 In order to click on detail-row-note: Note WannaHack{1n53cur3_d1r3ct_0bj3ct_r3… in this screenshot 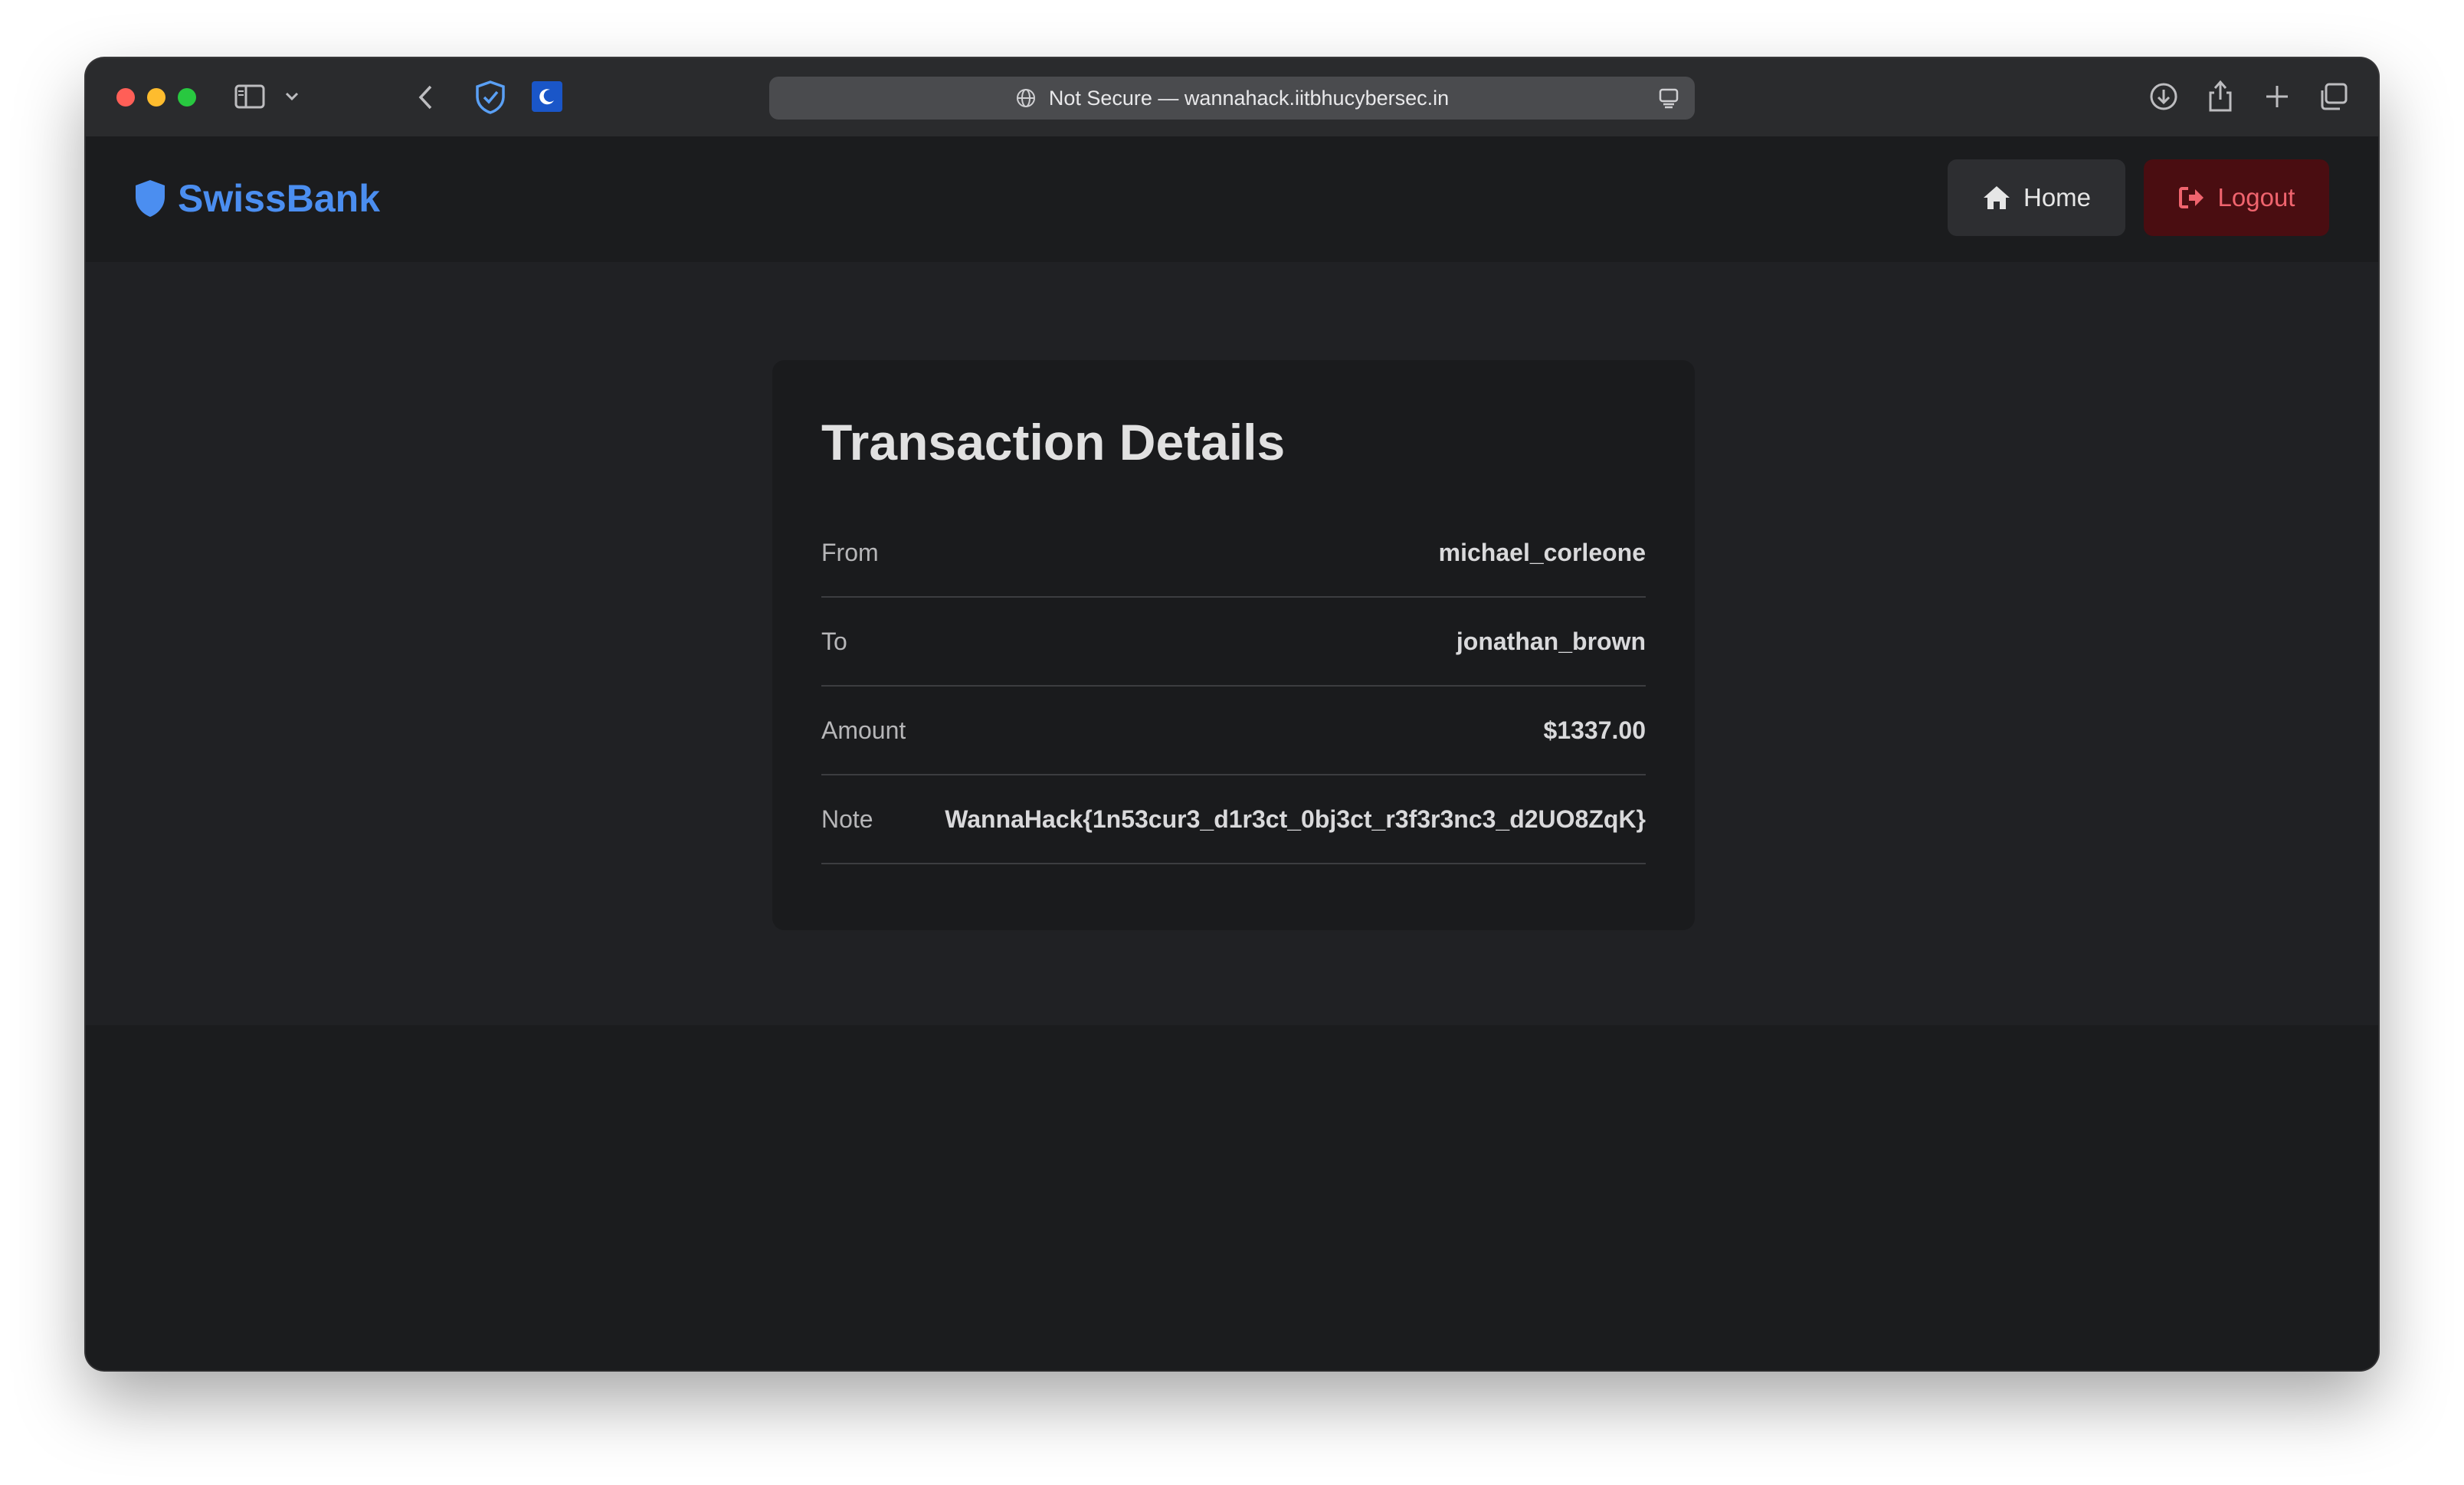, I will do `click(1233, 819)`.